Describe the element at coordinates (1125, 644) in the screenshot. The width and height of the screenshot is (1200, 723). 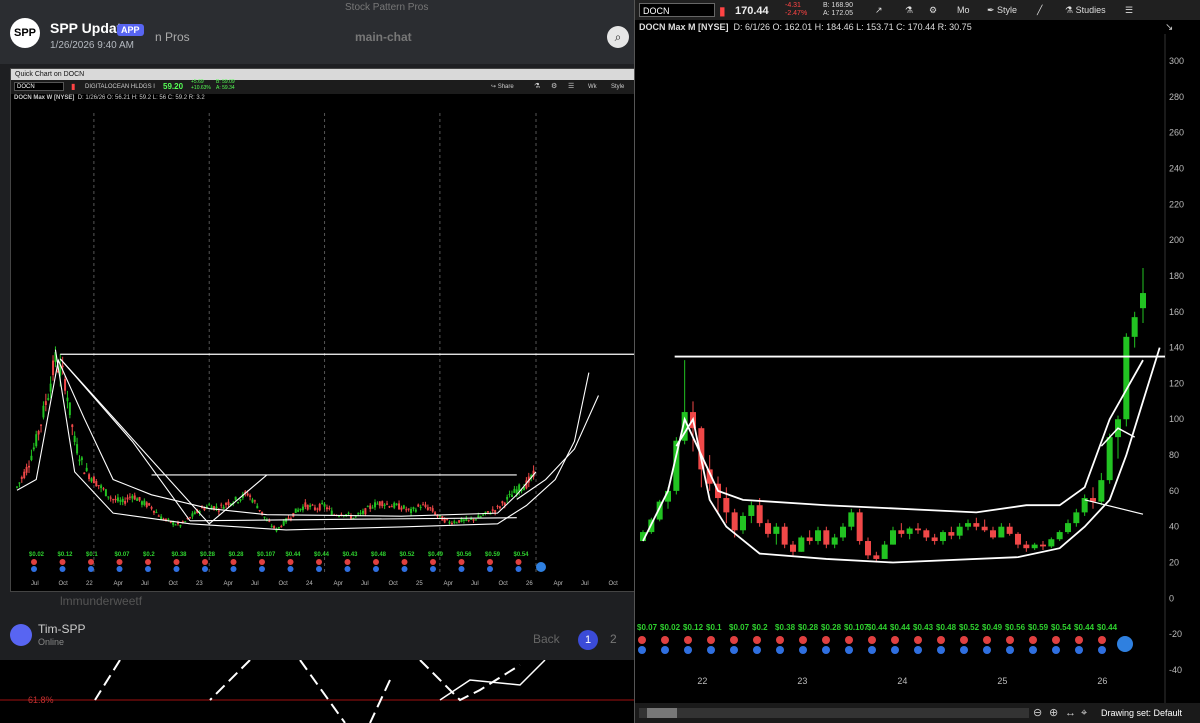
I see `help-icon` at that location.